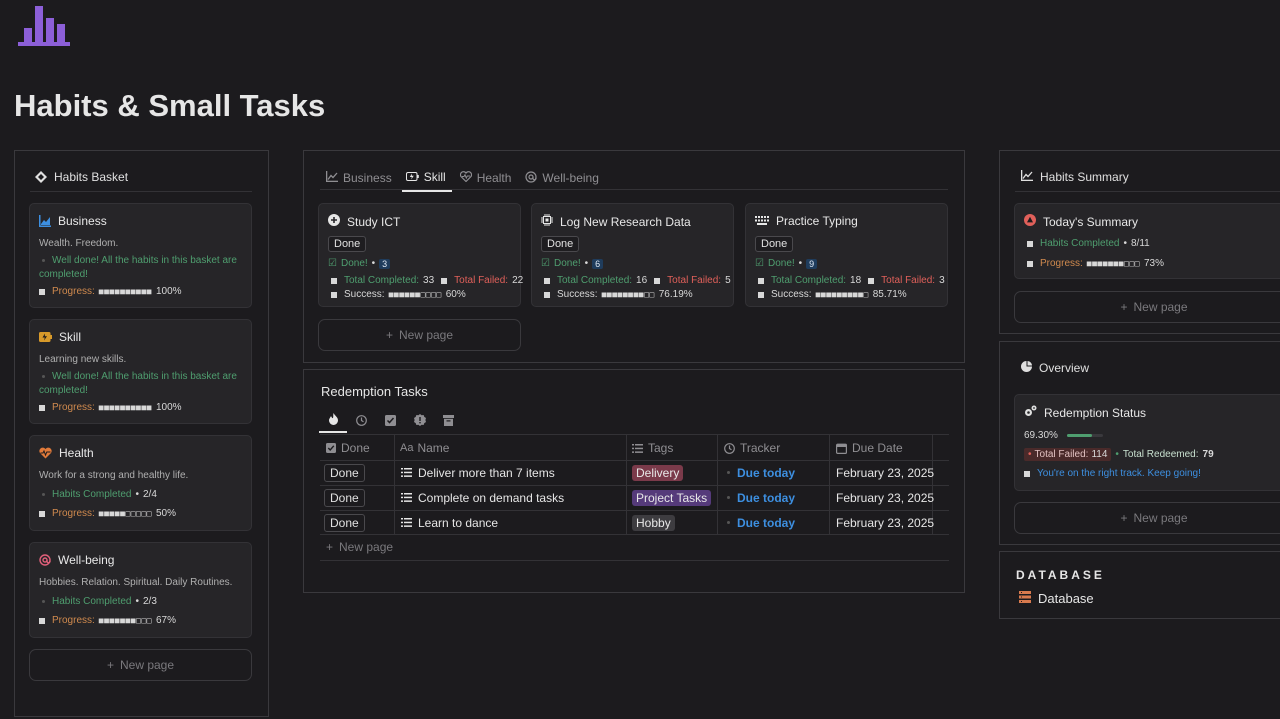  Describe the element at coordinates (885, 522) in the screenshot. I see `due-date: February 23, 2025` at that location.